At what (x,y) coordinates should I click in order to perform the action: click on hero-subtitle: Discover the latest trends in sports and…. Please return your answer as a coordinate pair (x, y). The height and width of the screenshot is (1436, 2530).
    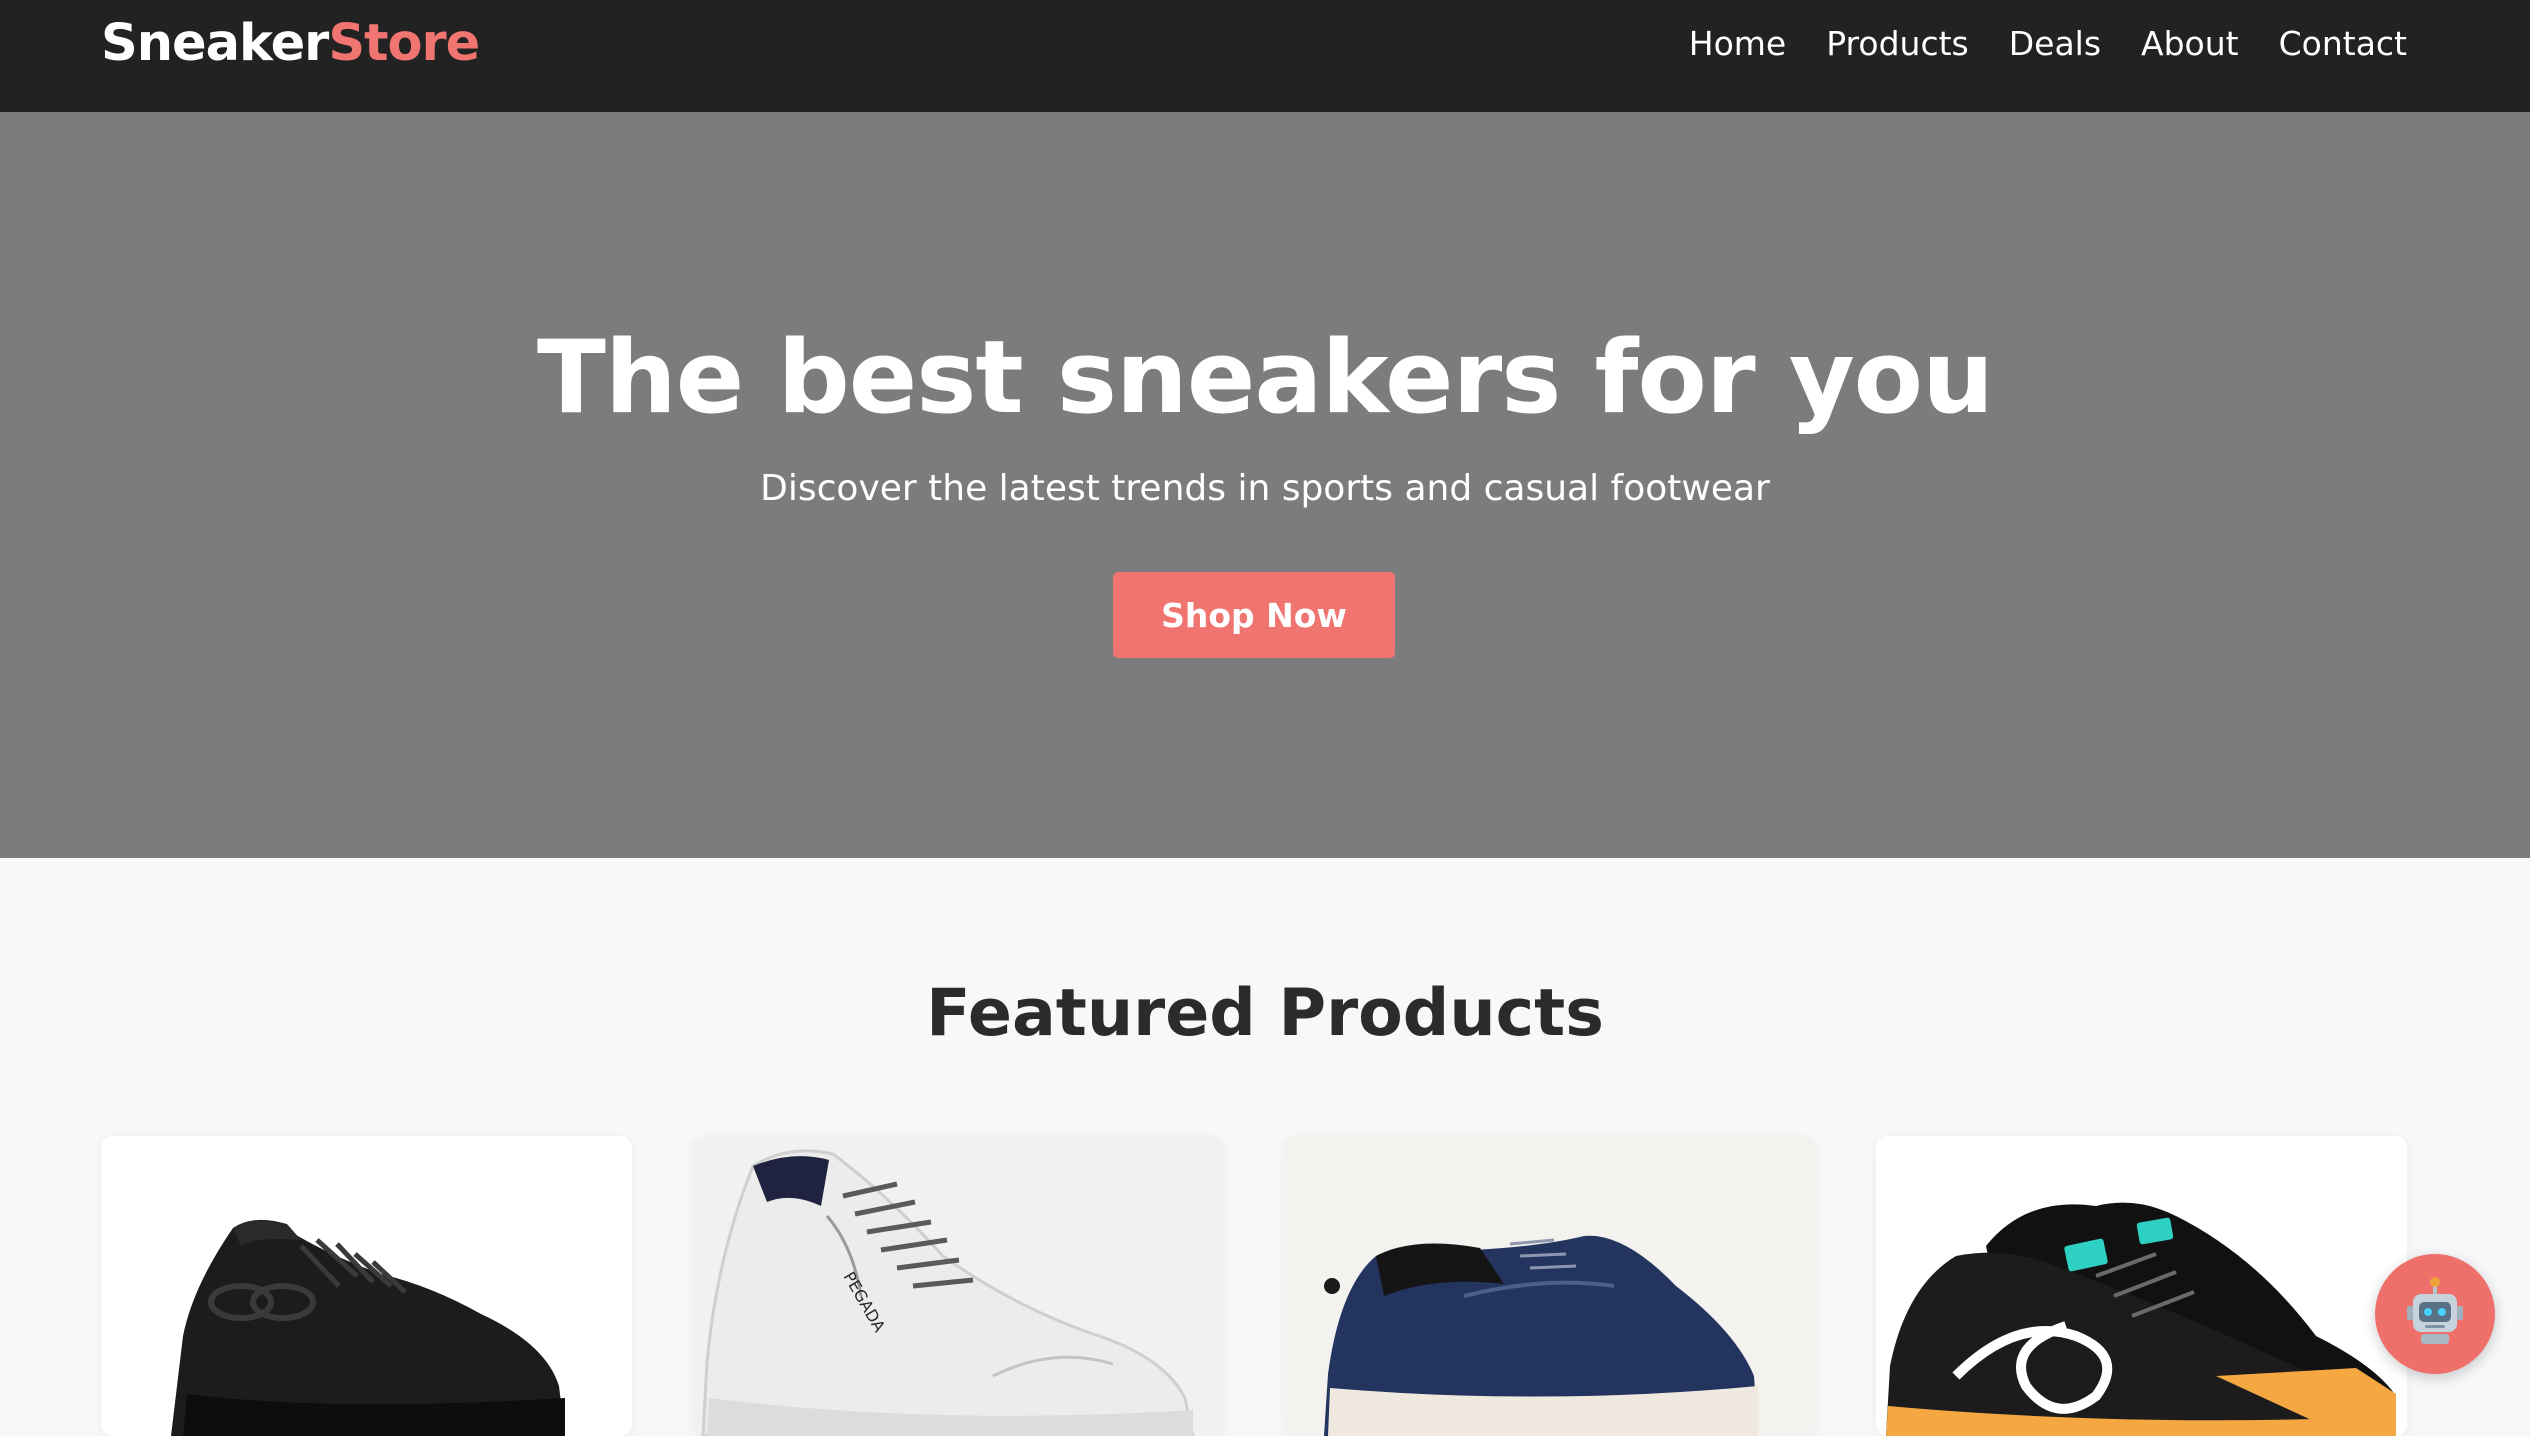
    Looking at the image, I should click on (1265, 488).